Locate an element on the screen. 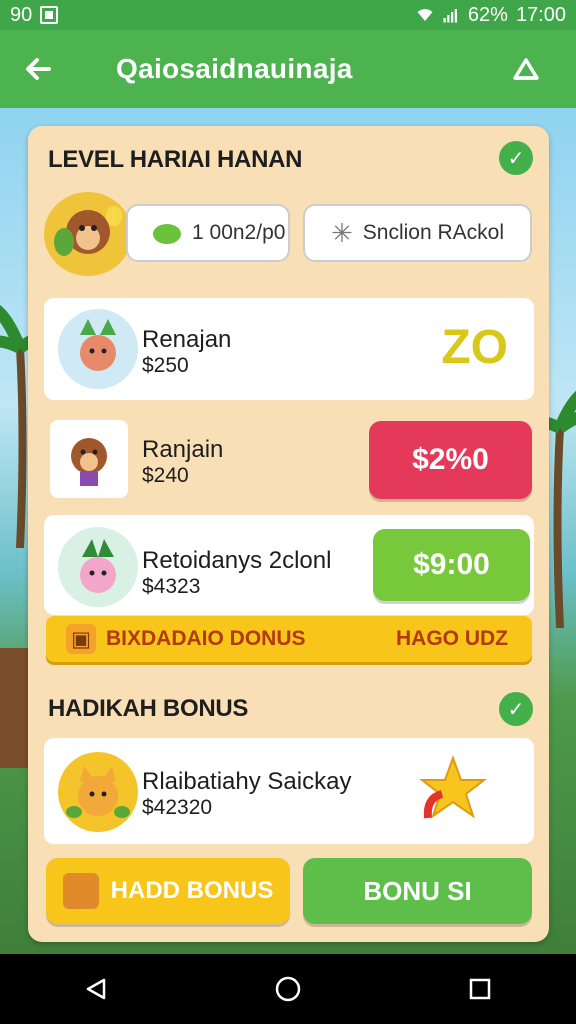 This screenshot has width=576, height=1024. treasure-box-icon is located at coordinates (80, 891).